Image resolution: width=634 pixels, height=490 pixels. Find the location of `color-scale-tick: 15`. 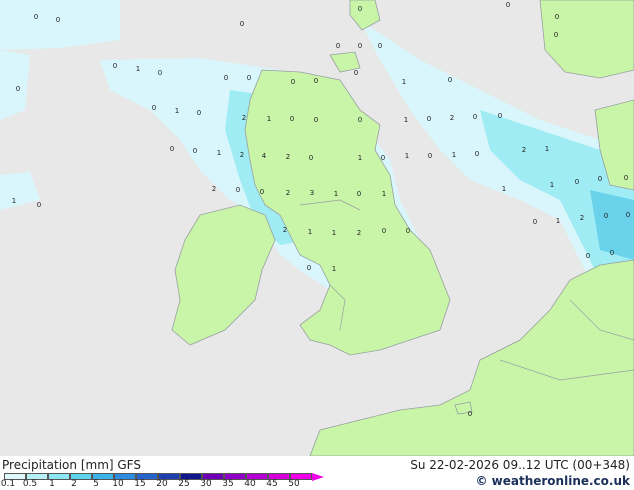

color-scale-tick: 15 is located at coordinates (140, 484).